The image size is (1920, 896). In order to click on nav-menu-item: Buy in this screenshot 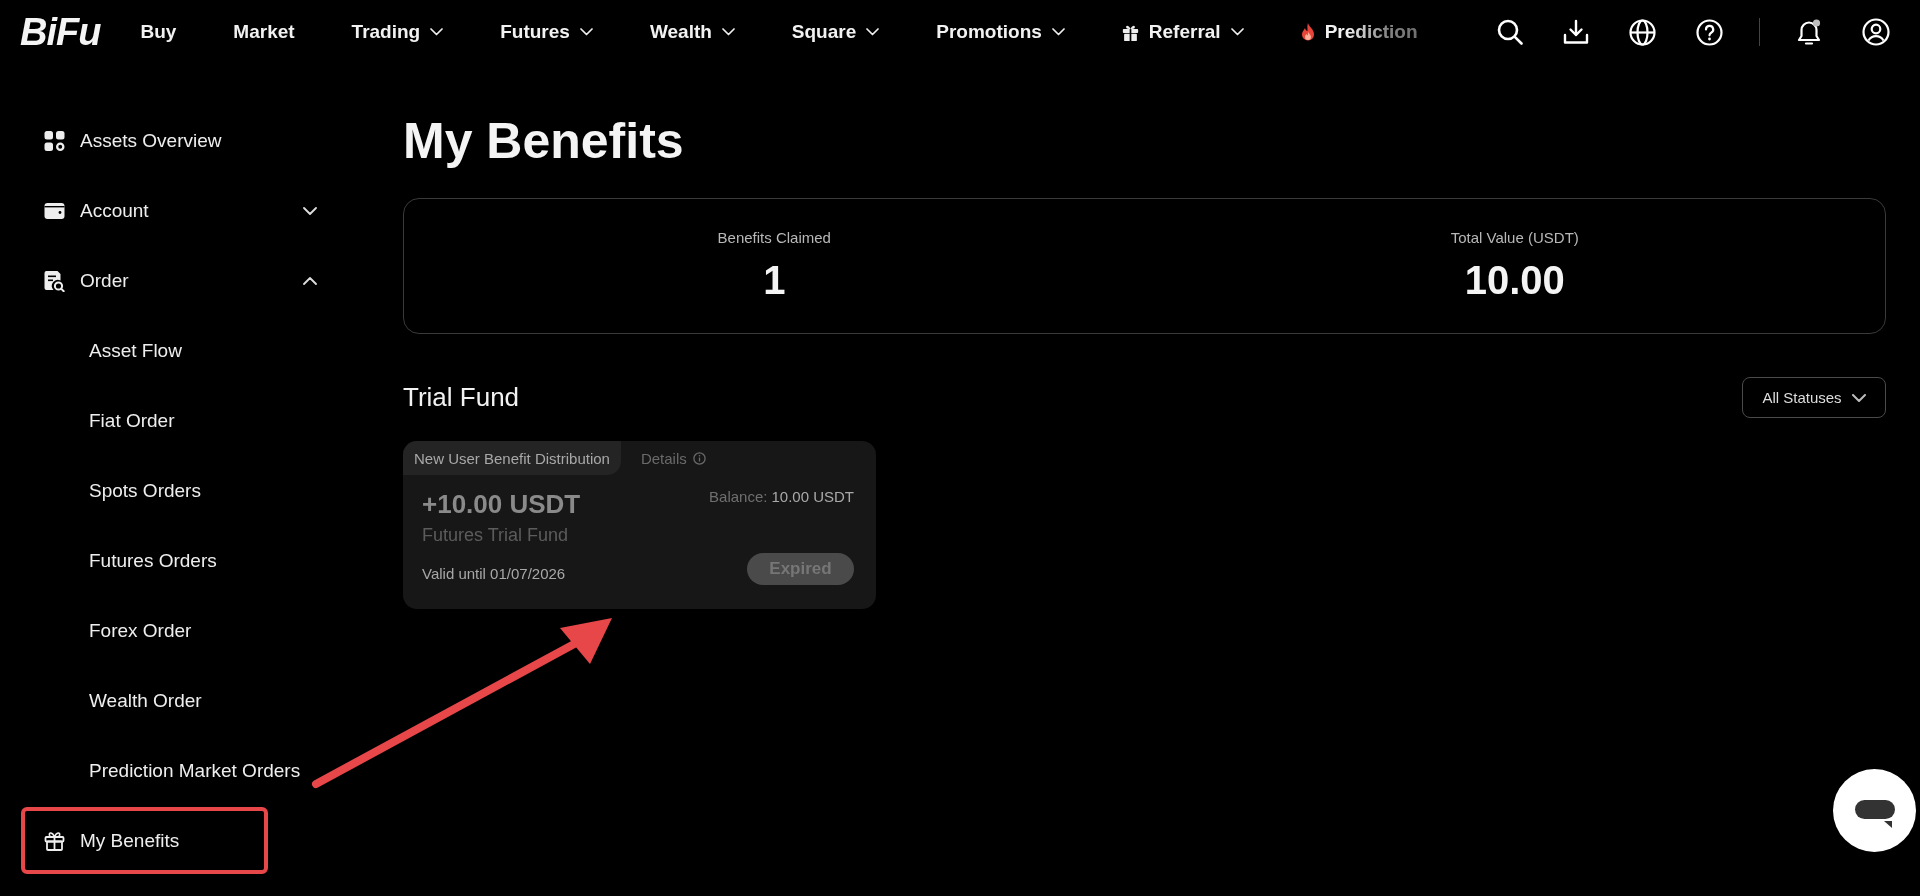, I will do `click(158, 32)`.